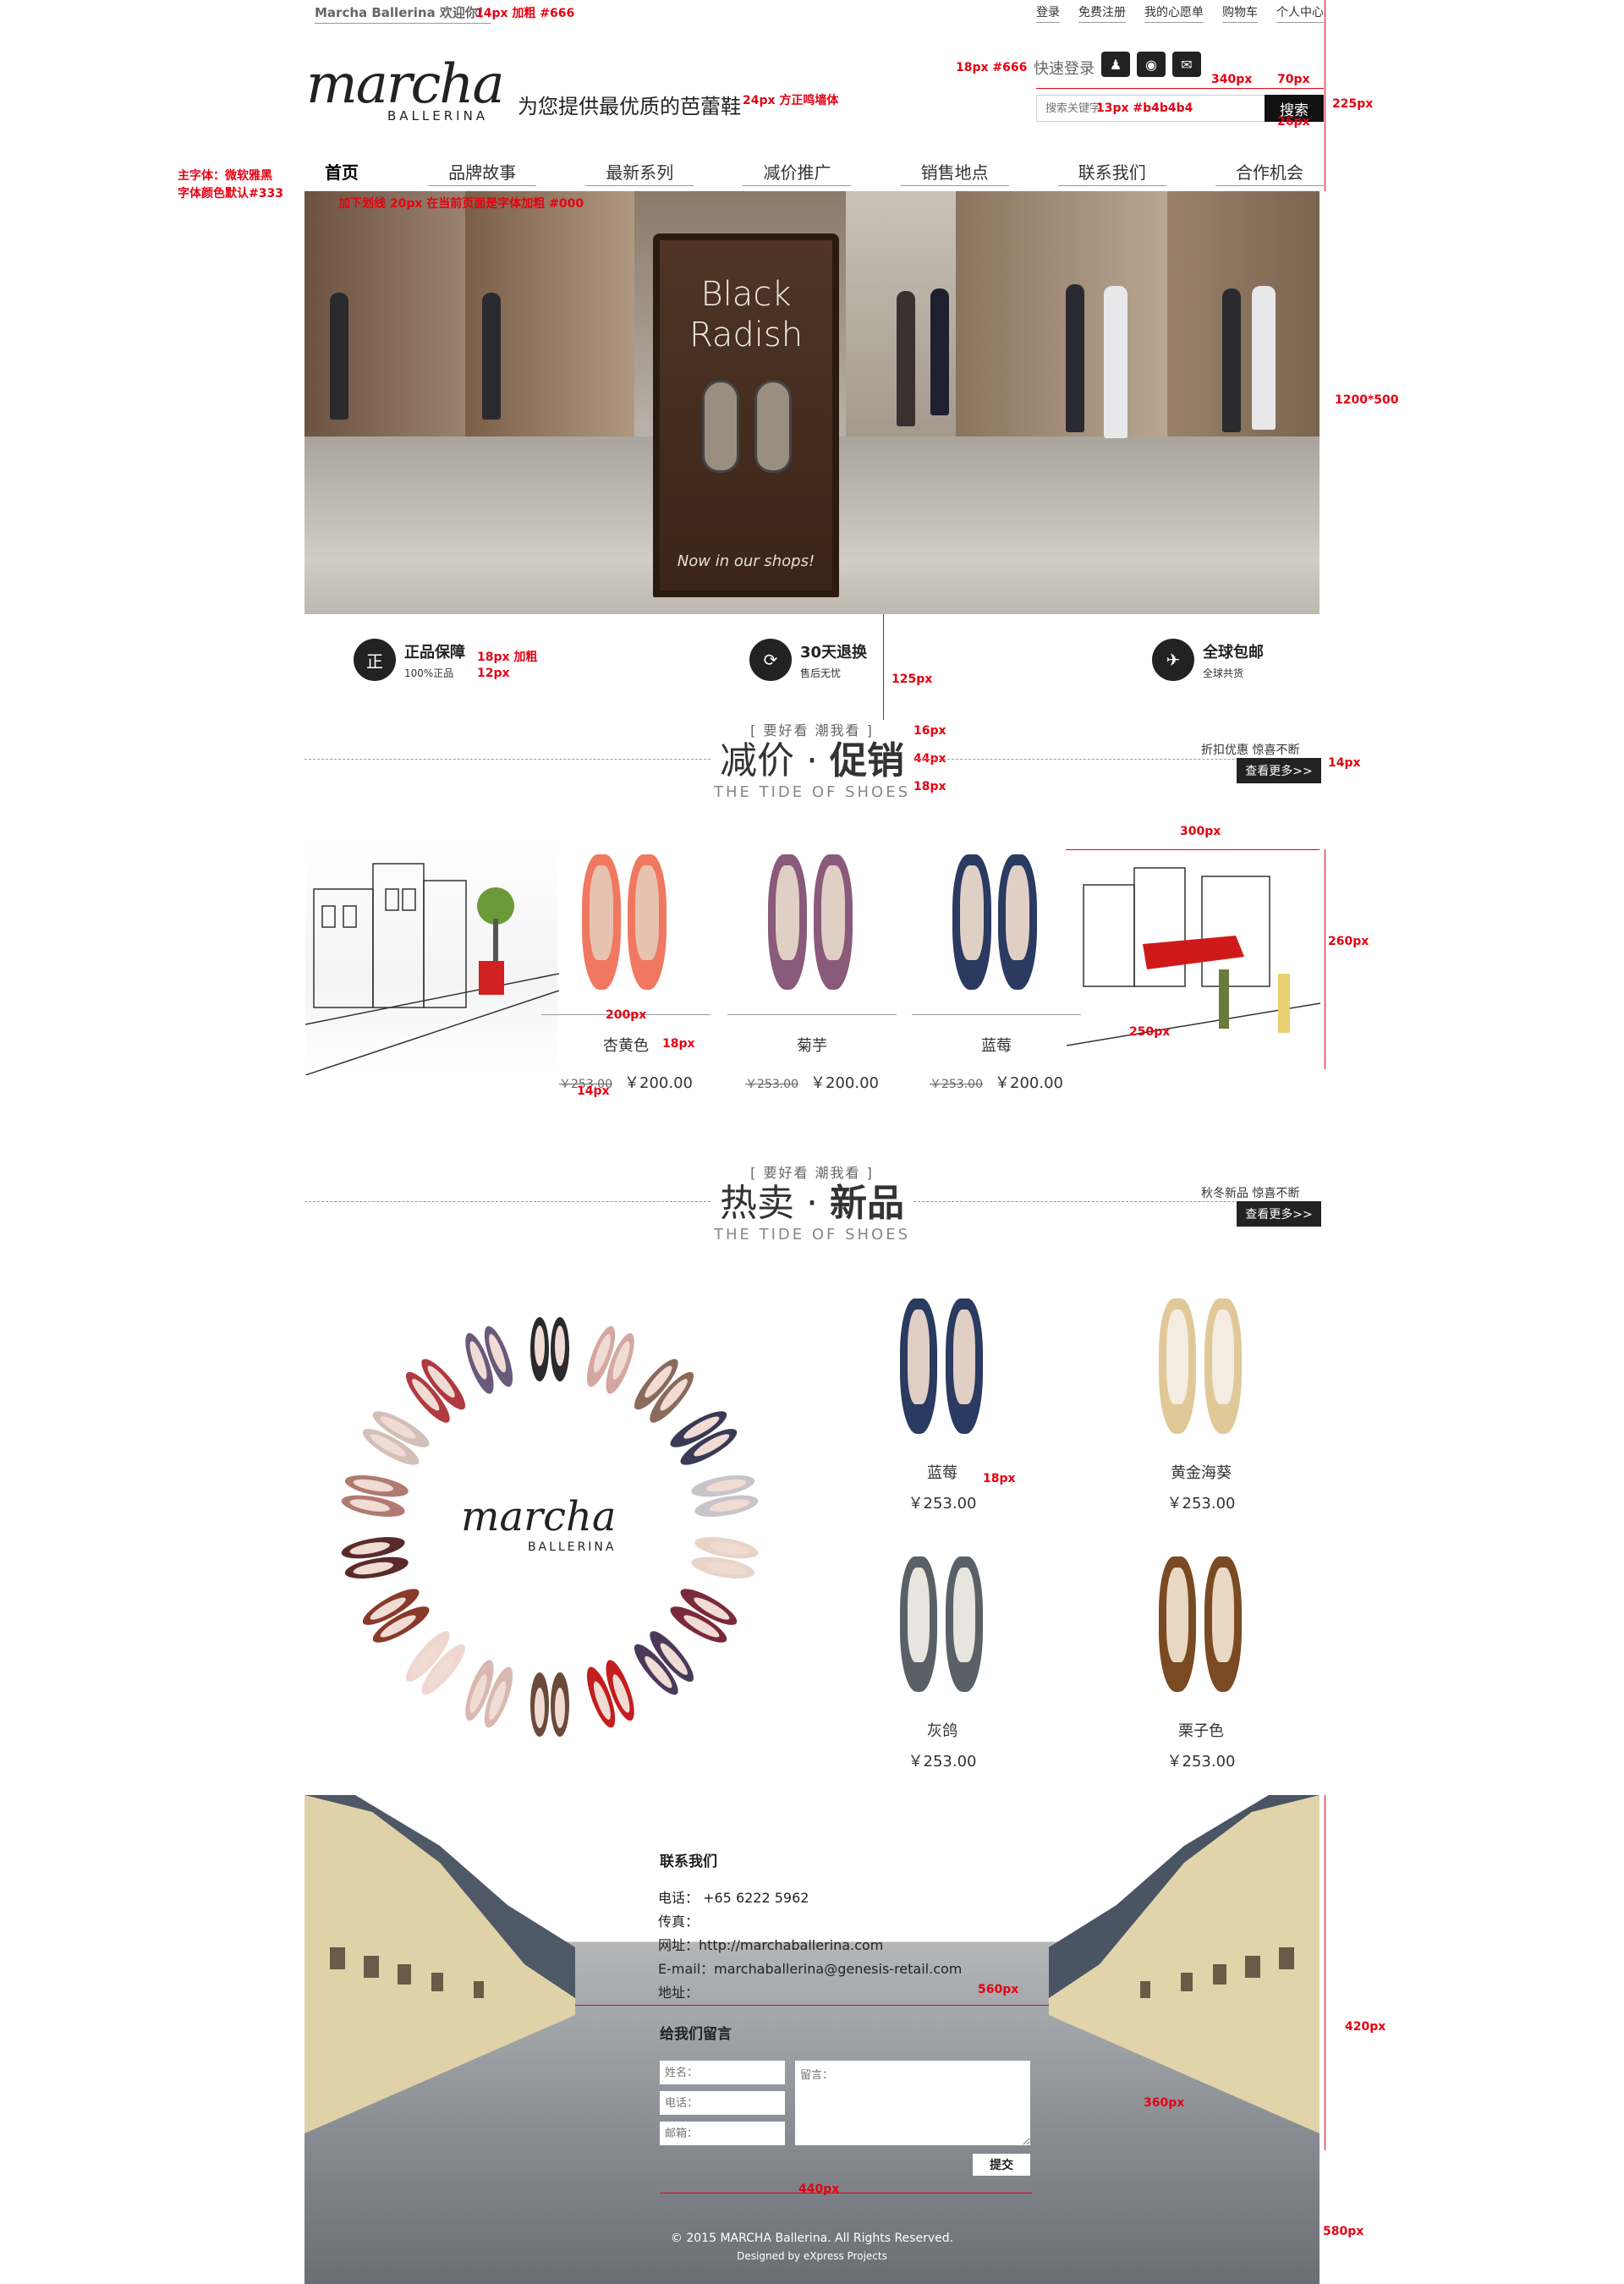  What do you see at coordinates (1201, 1659) in the screenshot?
I see `hot-product-card: 栗子色 ￥253.00` at bounding box center [1201, 1659].